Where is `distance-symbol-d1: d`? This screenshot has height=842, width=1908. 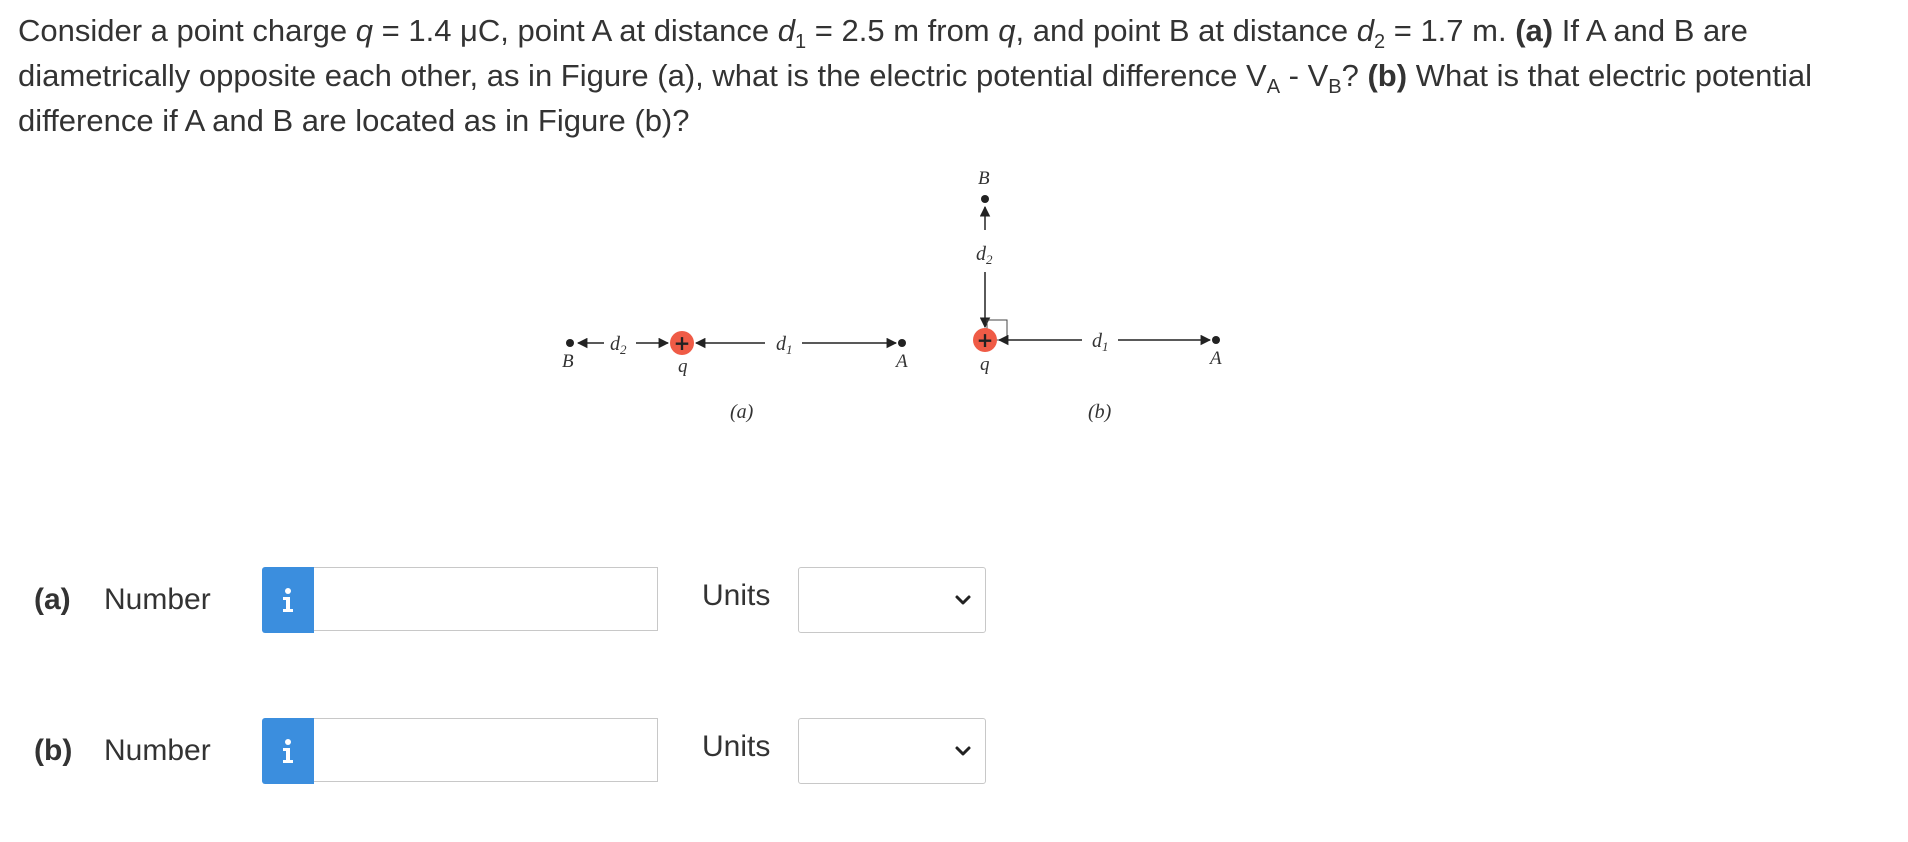 distance-symbol-d1: d is located at coordinates (786, 30).